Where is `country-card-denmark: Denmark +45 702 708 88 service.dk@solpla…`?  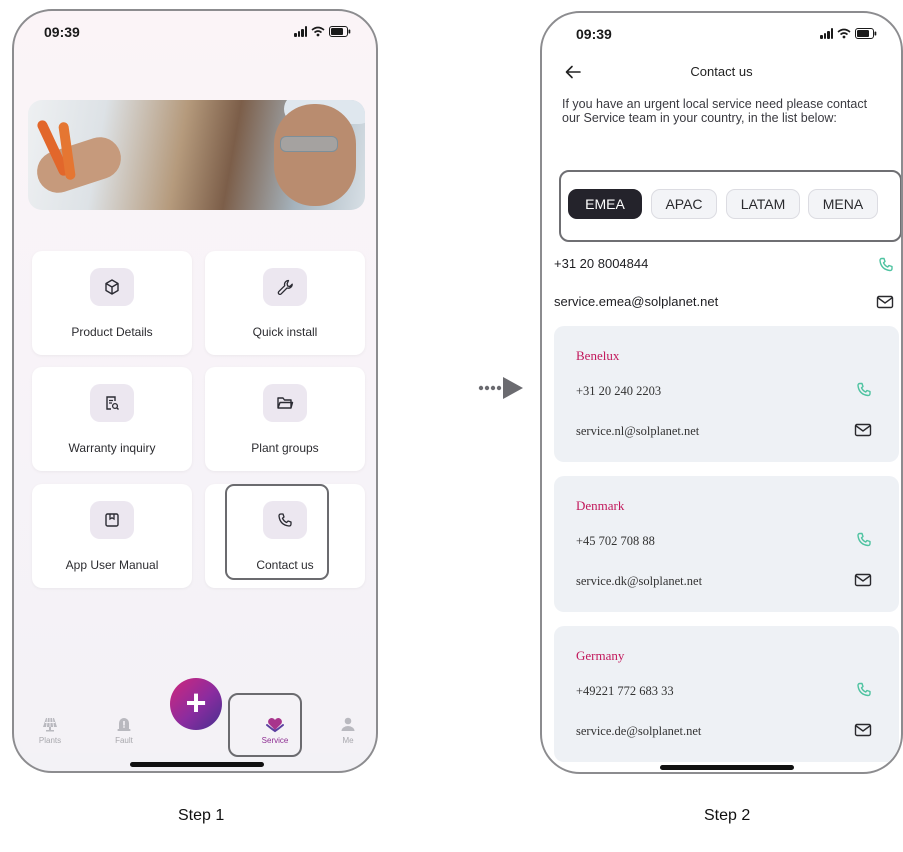 country-card-denmark: Denmark +45 702 708 88 service.dk@solpla… is located at coordinates (726, 544).